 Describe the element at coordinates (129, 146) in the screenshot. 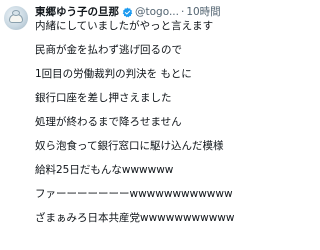

I see `tweet-line: 奴ら泡食って銀行窓口に駆け込んだ模様` at that location.